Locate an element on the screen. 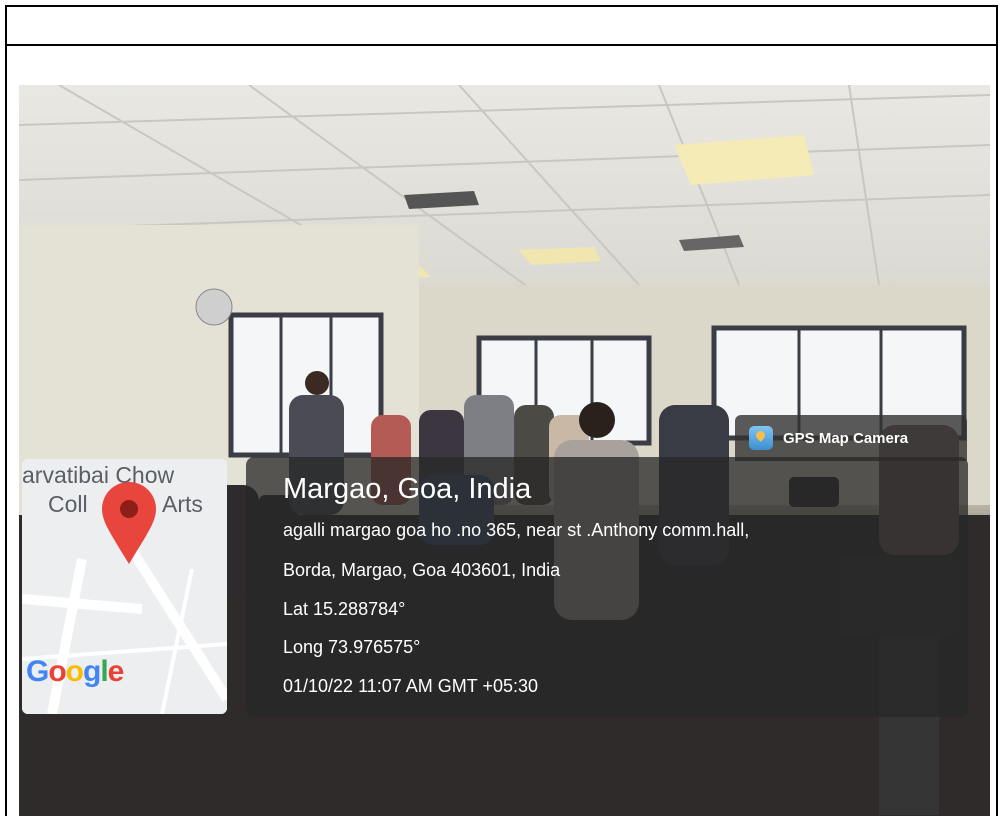 The width and height of the screenshot is (1003, 816). gps-app-label: GPS Map Camera is located at coordinates (846, 438).